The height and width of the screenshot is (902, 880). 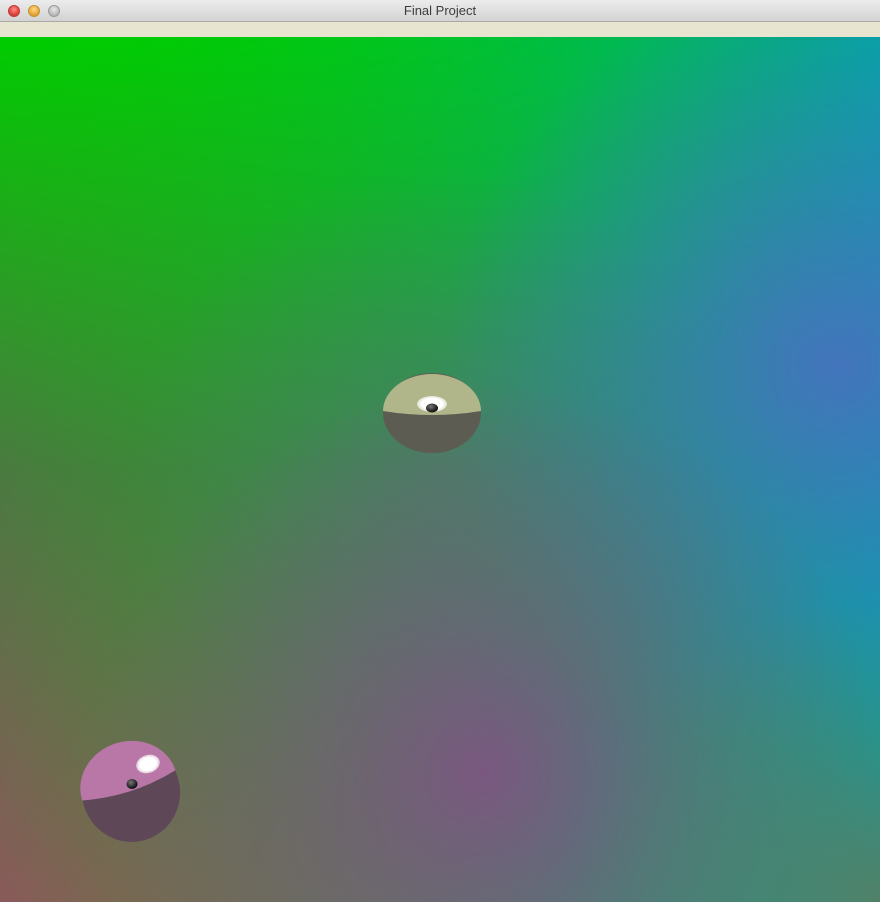 I want to click on toolbar-strip, so click(x=440, y=29).